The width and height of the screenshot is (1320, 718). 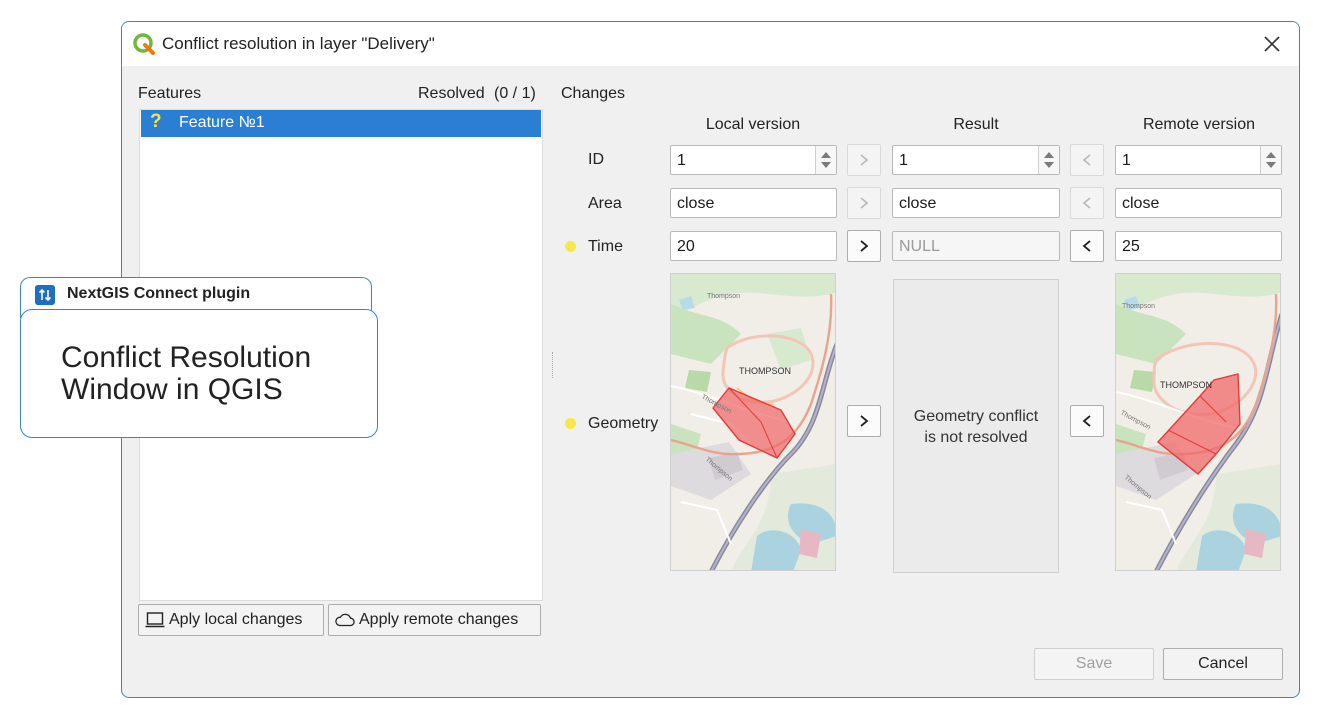 I want to click on area-remote-field: close, so click(x=1198, y=203).